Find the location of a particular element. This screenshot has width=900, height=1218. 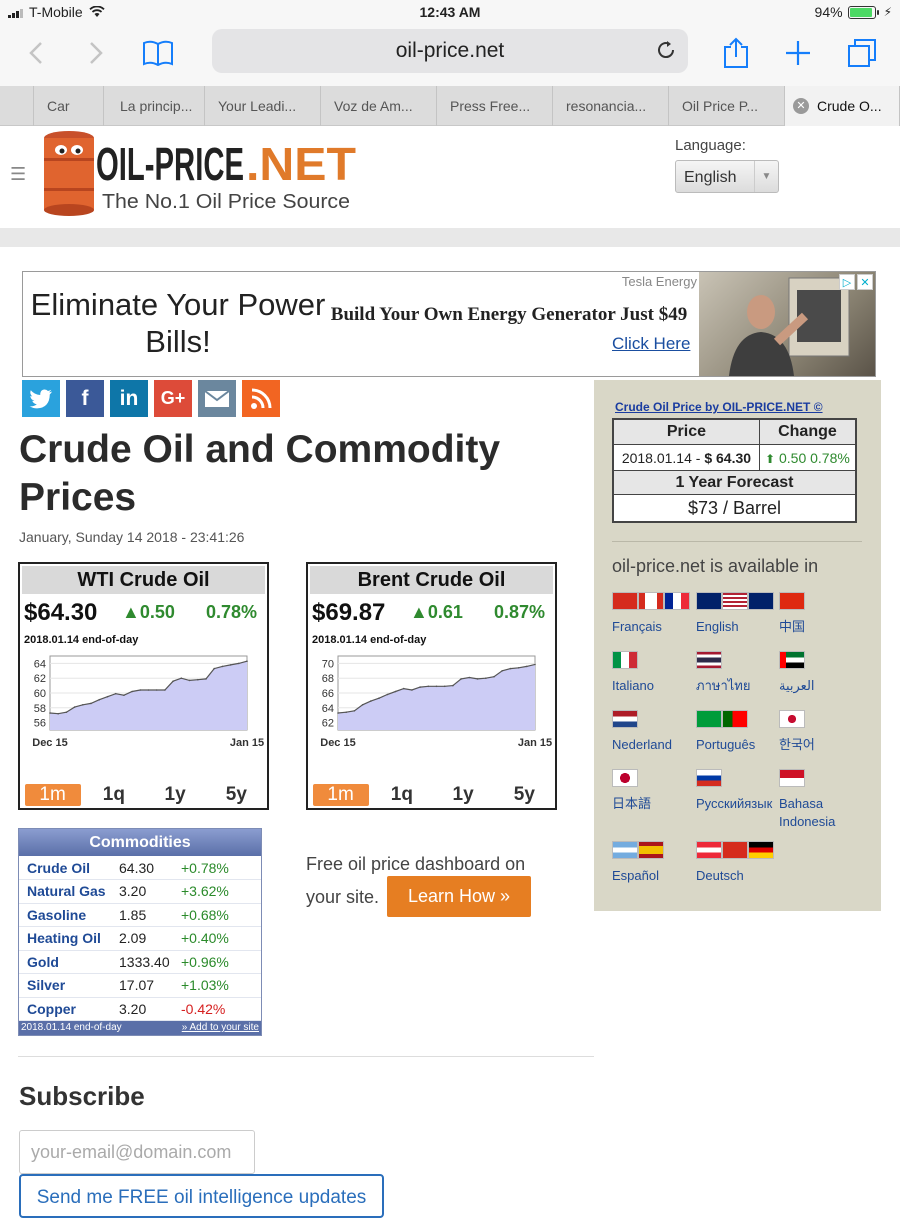

widget-price: $69.87 is located at coordinates (349, 612).